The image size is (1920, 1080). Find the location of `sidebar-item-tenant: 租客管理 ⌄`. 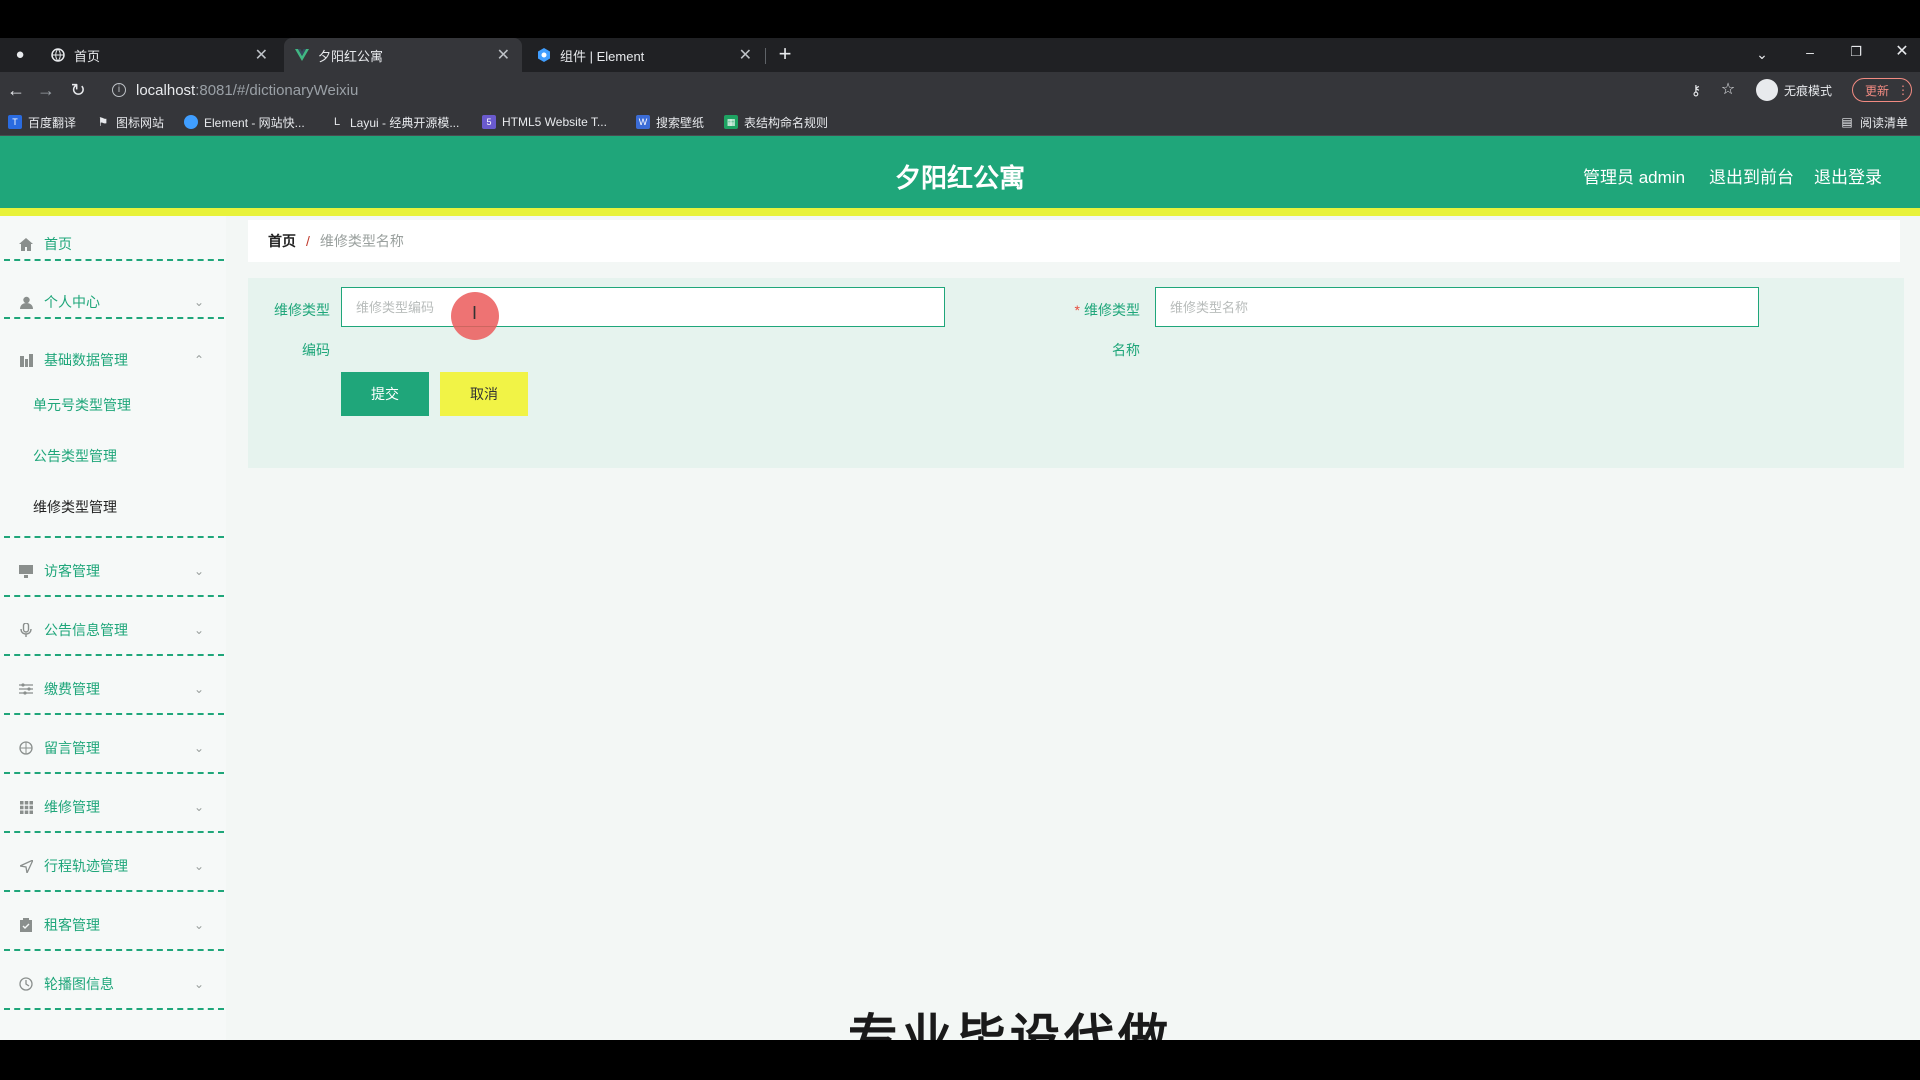

sidebar-item-tenant: 租客管理 ⌄ is located at coordinates (113, 925).